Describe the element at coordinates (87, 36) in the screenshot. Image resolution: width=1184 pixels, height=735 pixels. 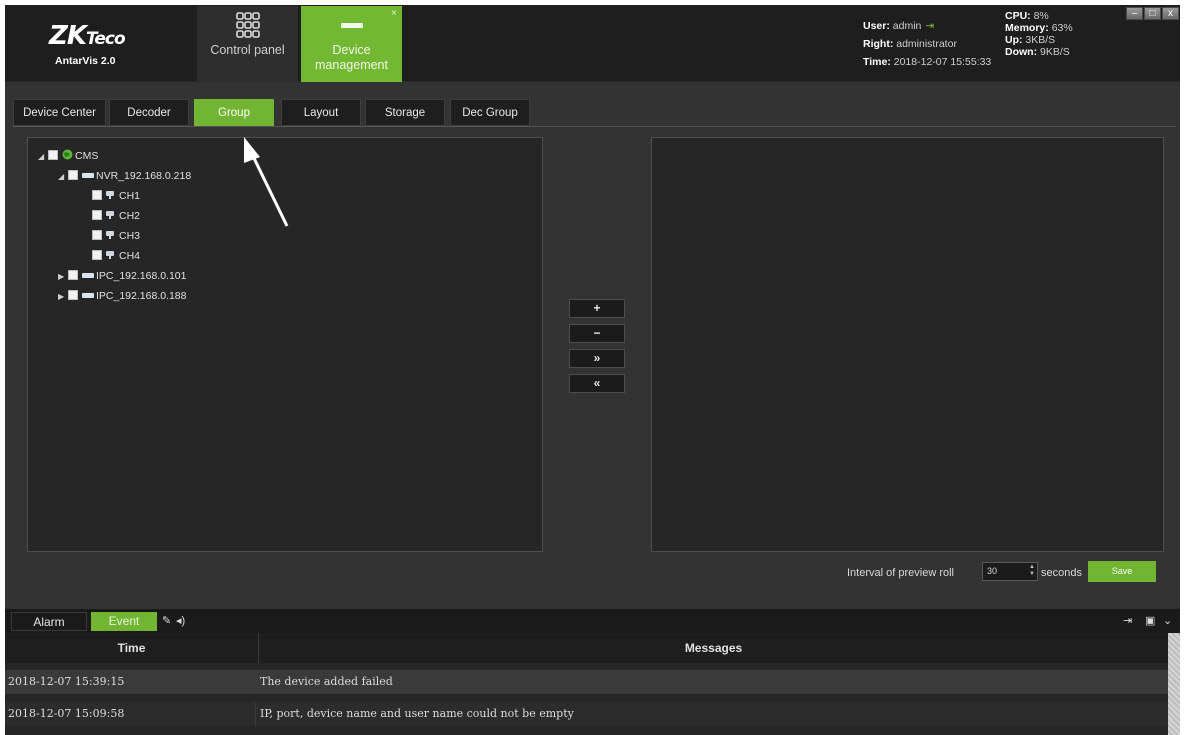
I see `logo-mark: ZKTeco` at that location.